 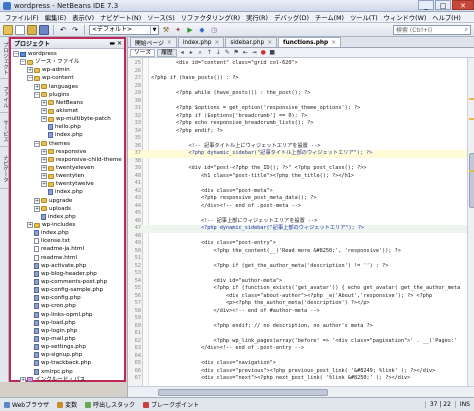 What do you see at coordinates (471, 180) in the screenshot?
I see `scroll-thumb` at bounding box center [471, 180].